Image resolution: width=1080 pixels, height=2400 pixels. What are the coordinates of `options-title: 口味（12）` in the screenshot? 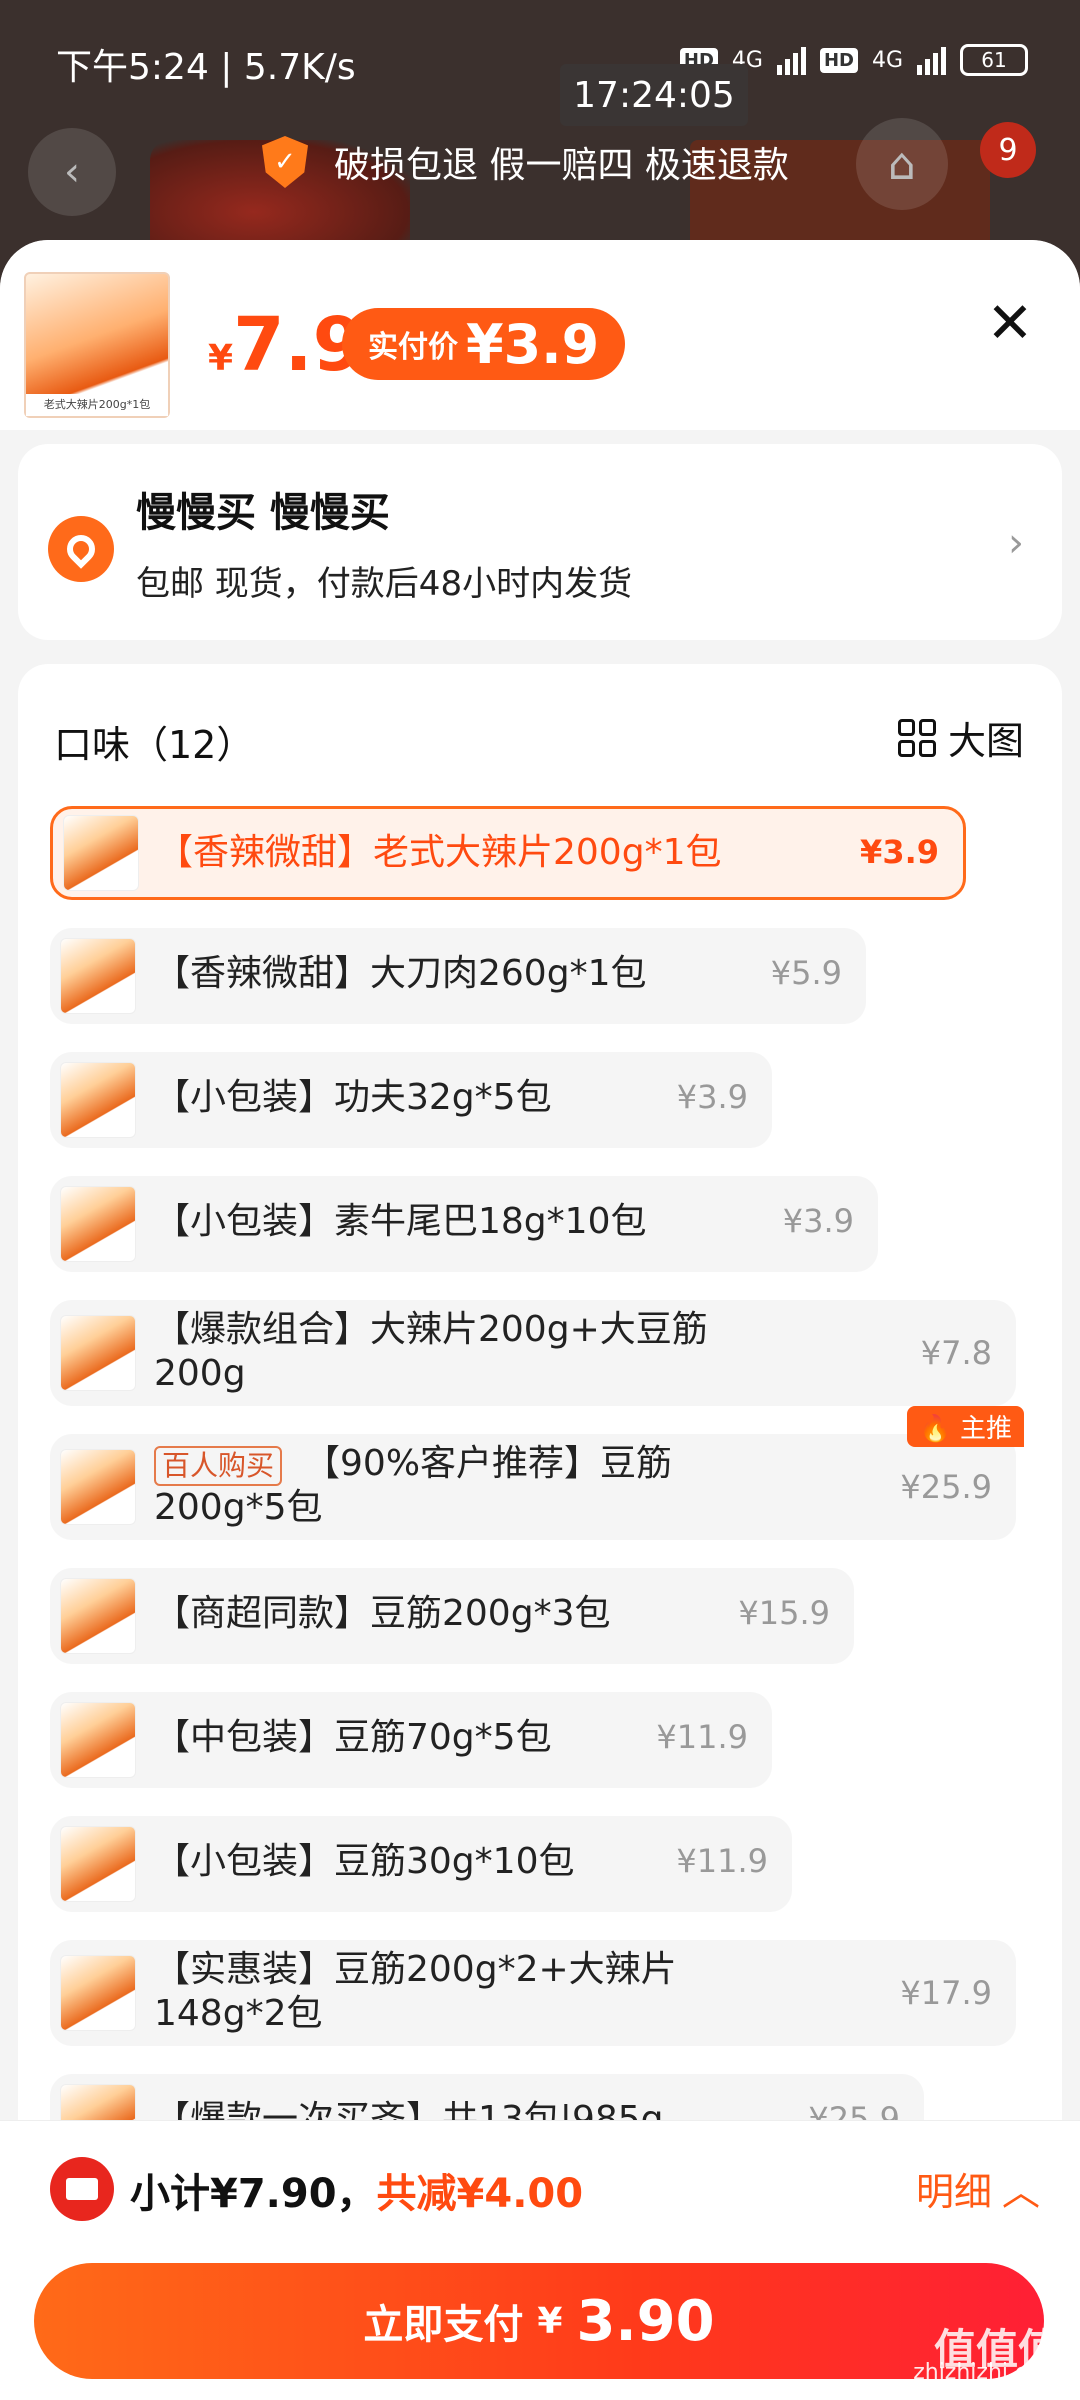 It's located at (154, 745).